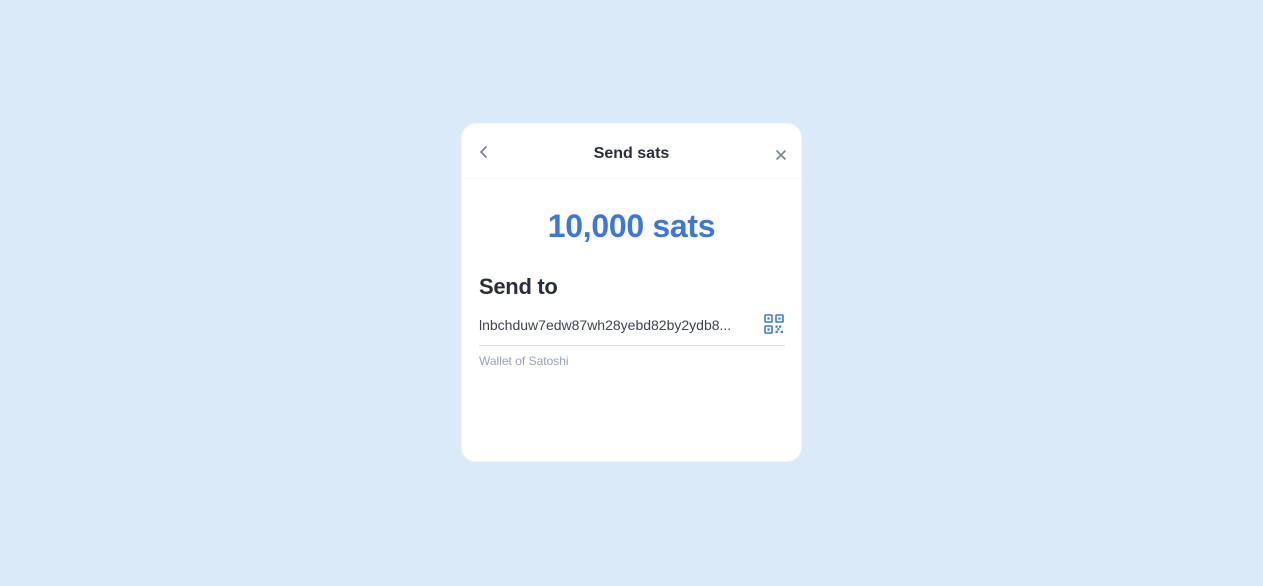  I want to click on amount-display: 10,000 sats, so click(631, 226).